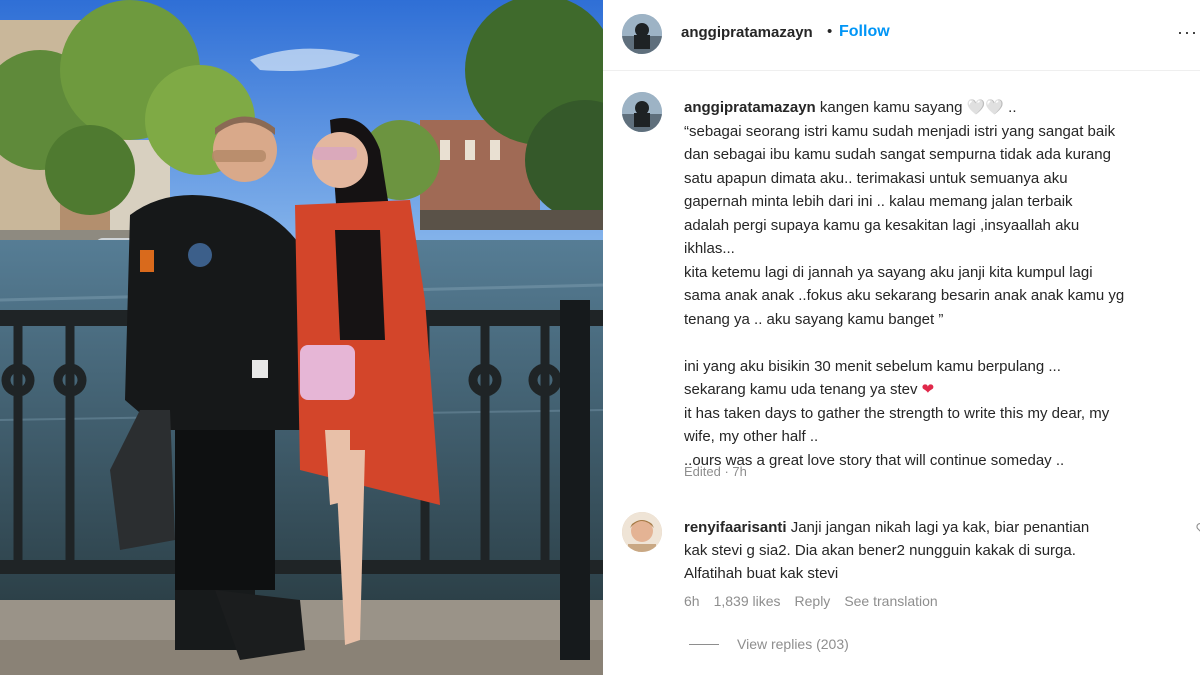 Image resolution: width=1200 pixels, height=675 pixels. I want to click on reply-button: Reply, so click(813, 601).